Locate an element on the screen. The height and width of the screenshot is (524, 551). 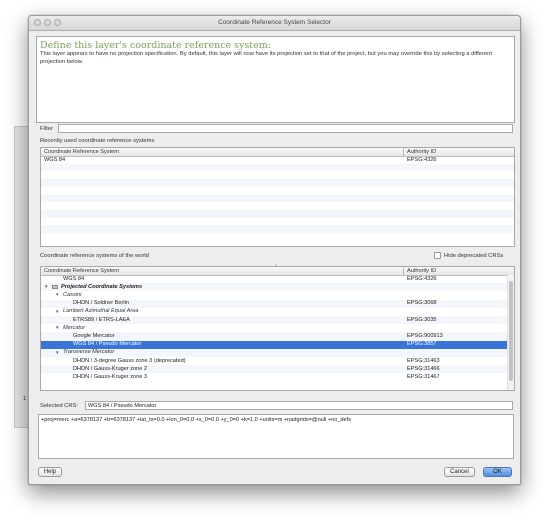
filter-label: Filter is located at coordinates (46, 129).